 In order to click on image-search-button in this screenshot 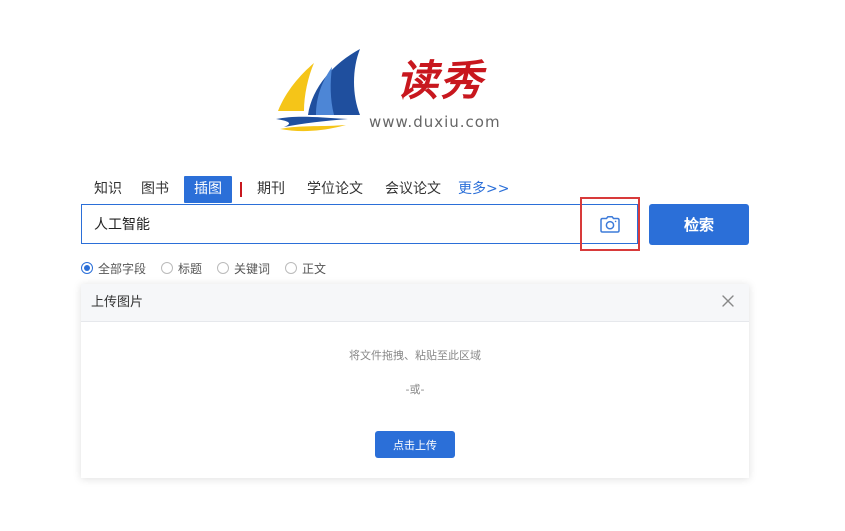, I will do `click(610, 224)`.